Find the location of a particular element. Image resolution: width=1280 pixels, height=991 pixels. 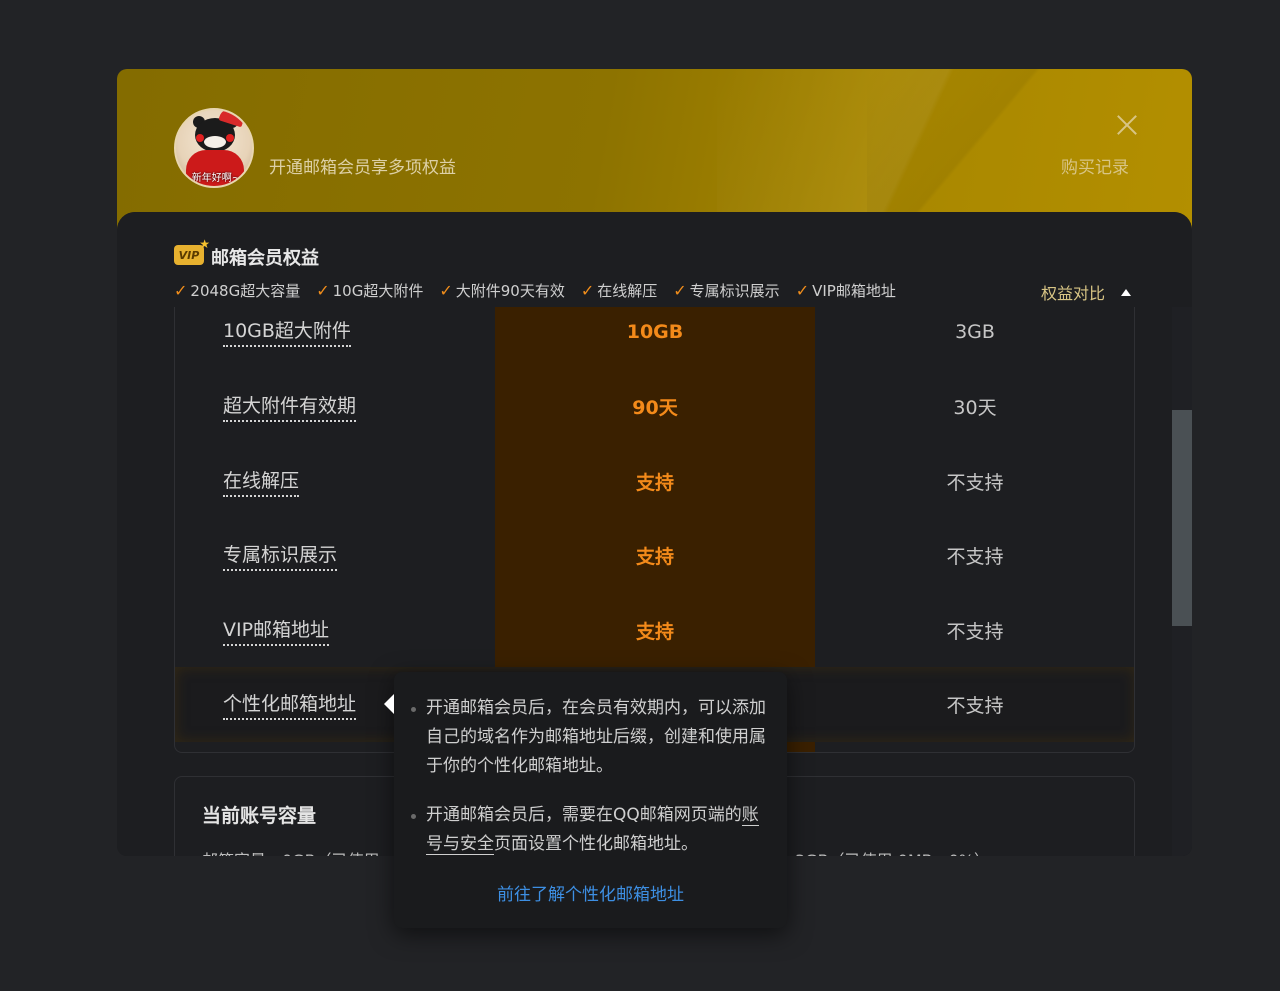

banner-subtitle: 开通邮箱会员享多项权益 is located at coordinates (362, 168).